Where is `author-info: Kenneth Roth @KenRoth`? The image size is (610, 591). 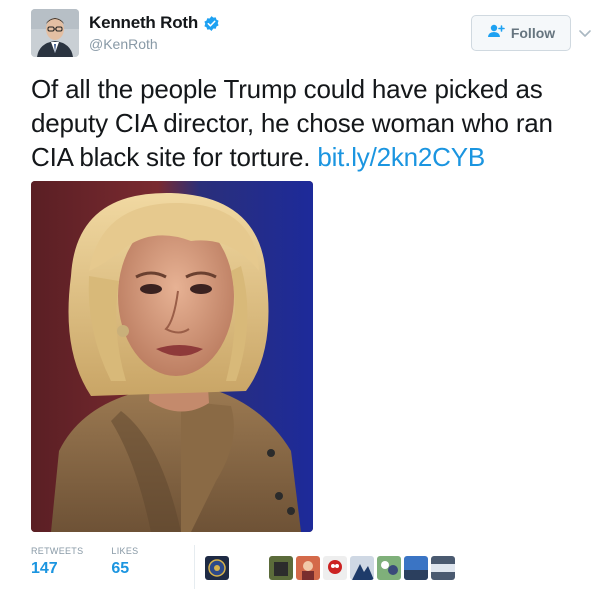
author-info: Kenneth Roth @KenRoth is located at coordinates (154, 32).